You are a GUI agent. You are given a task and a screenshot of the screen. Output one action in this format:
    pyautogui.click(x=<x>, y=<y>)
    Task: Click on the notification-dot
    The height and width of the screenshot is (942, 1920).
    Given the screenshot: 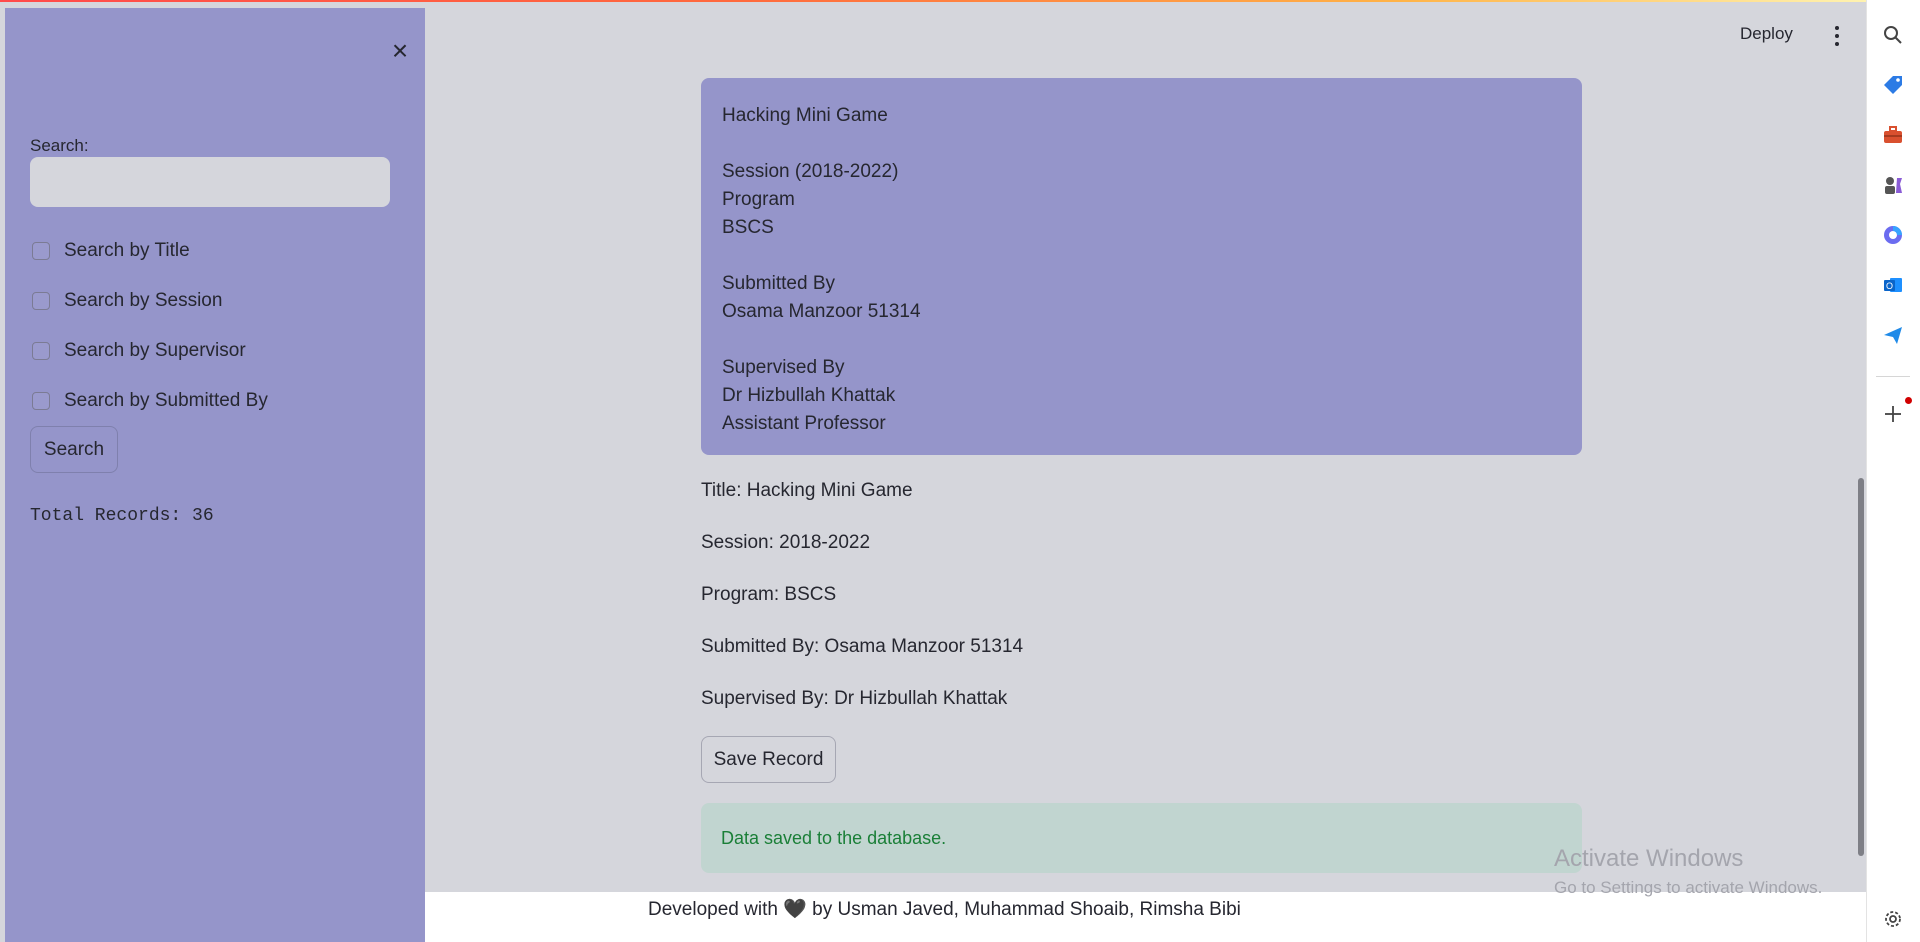 What is the action you would take?
    pyautogui.click(x=1908, y=400)
    